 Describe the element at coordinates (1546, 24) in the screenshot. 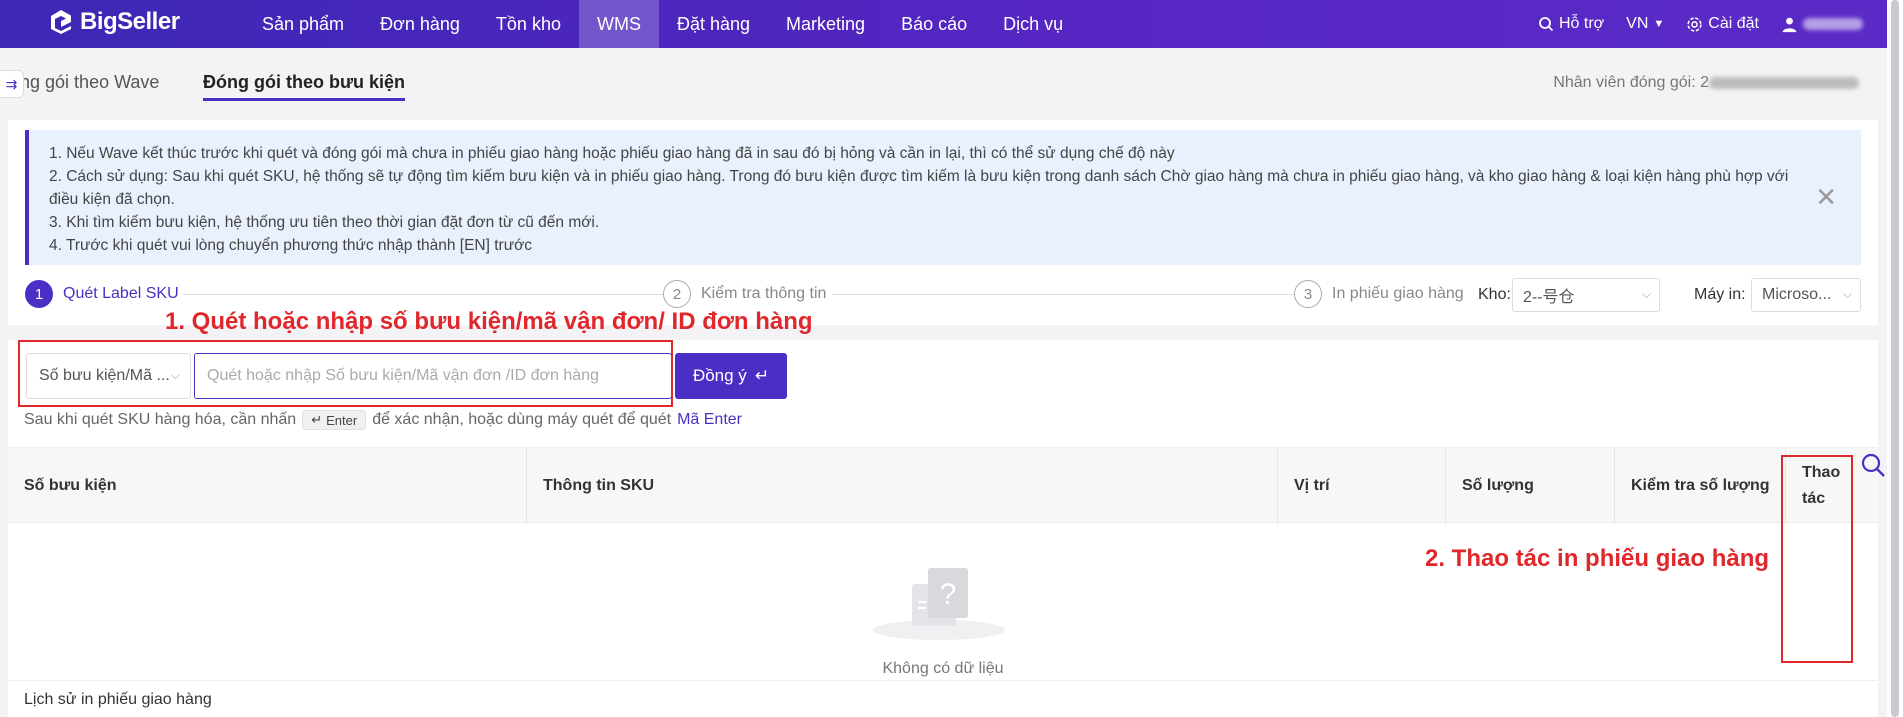

I see `search-icon` at that location.